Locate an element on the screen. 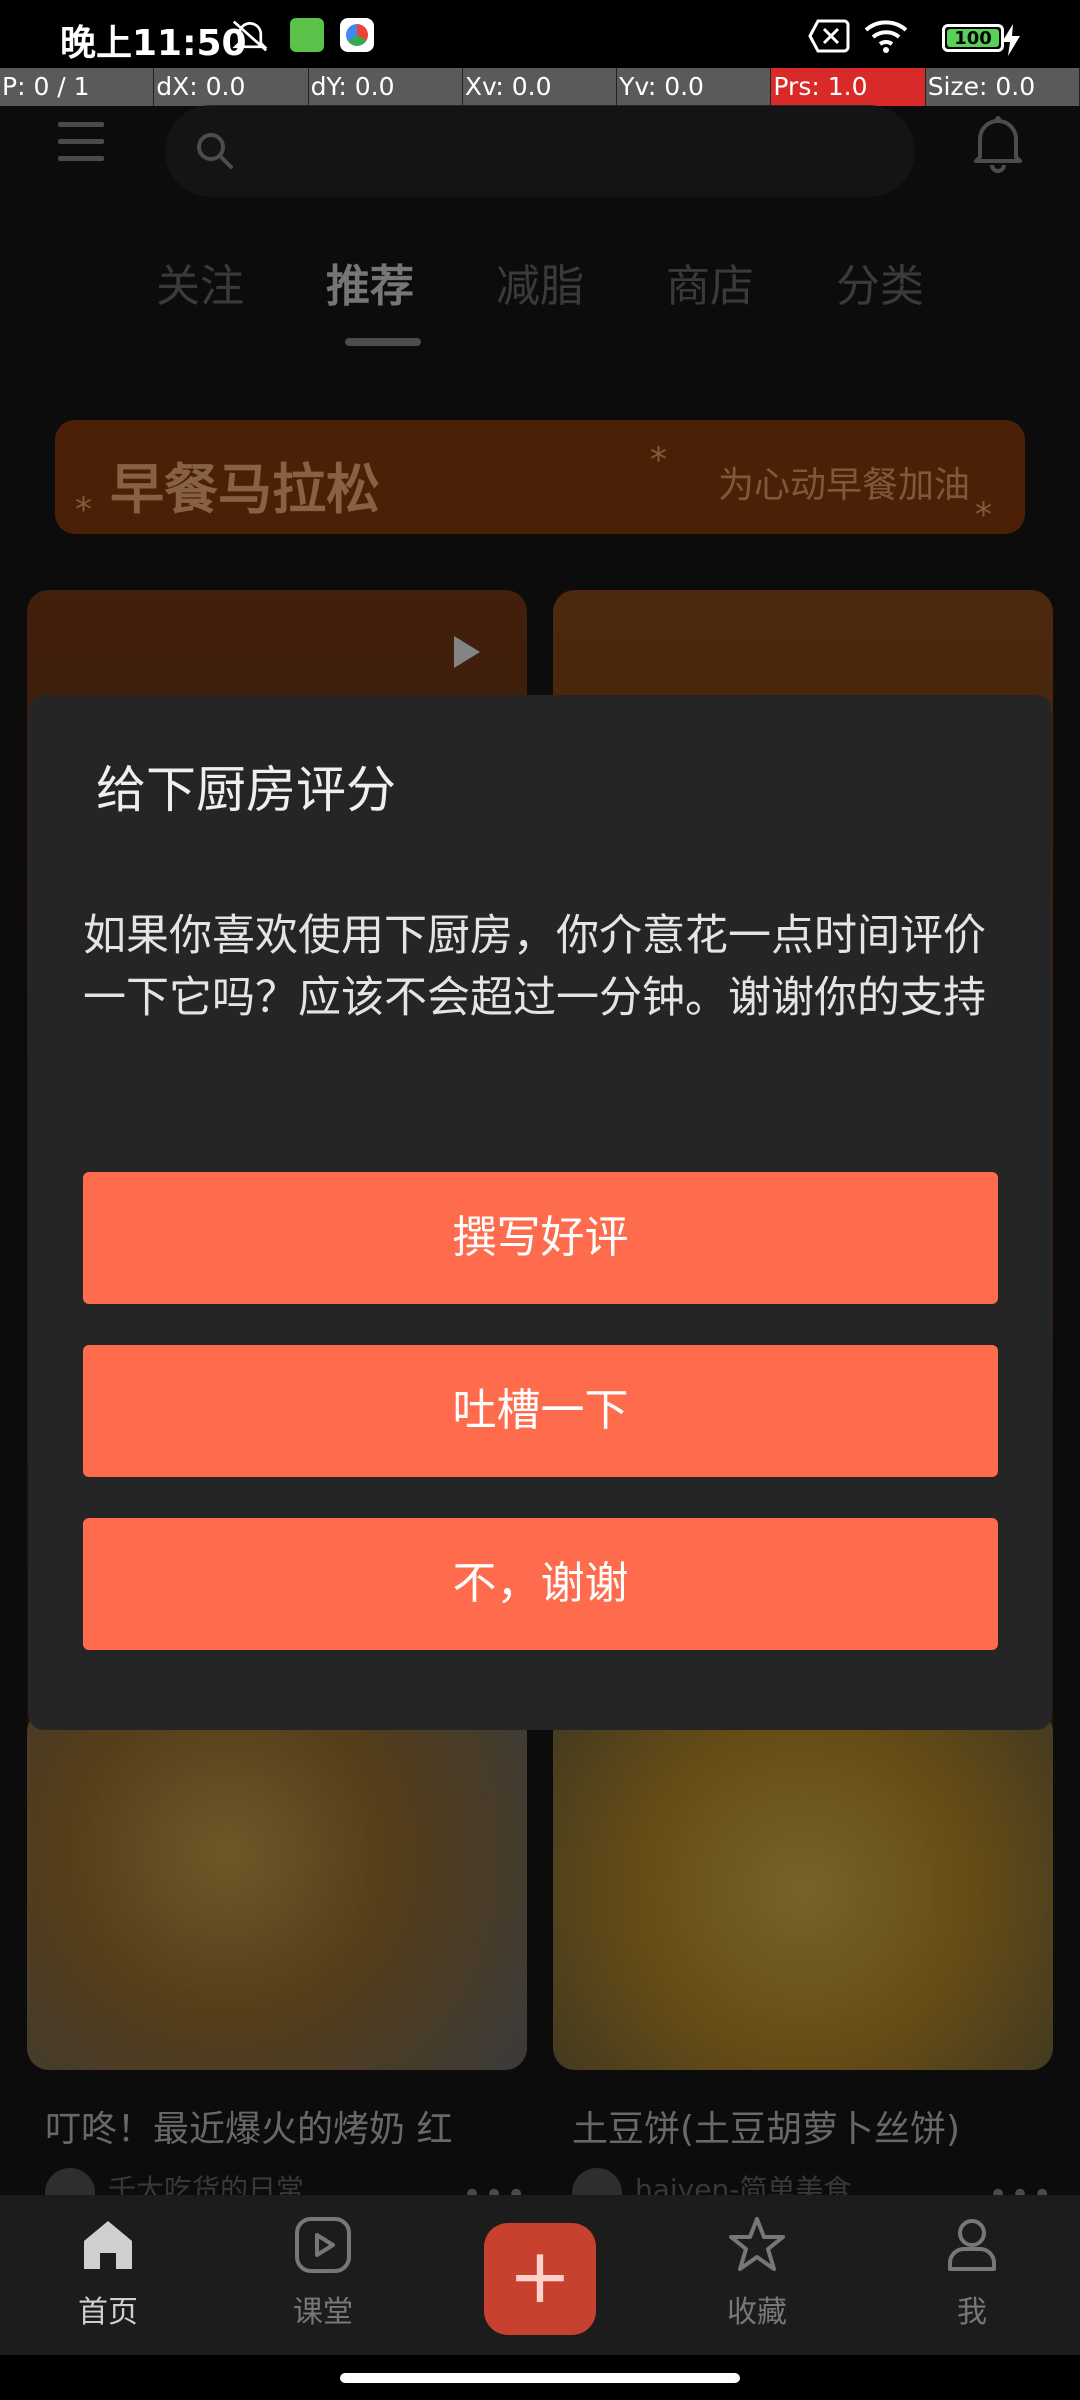  star-icon is located at coordinates (757, 2244).